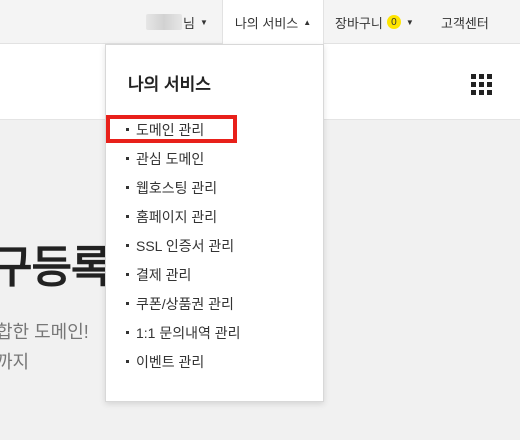 The width and height of the screenshot is (520, 440). I want to click on caret-up-icon: ▲, so click(307, 22).